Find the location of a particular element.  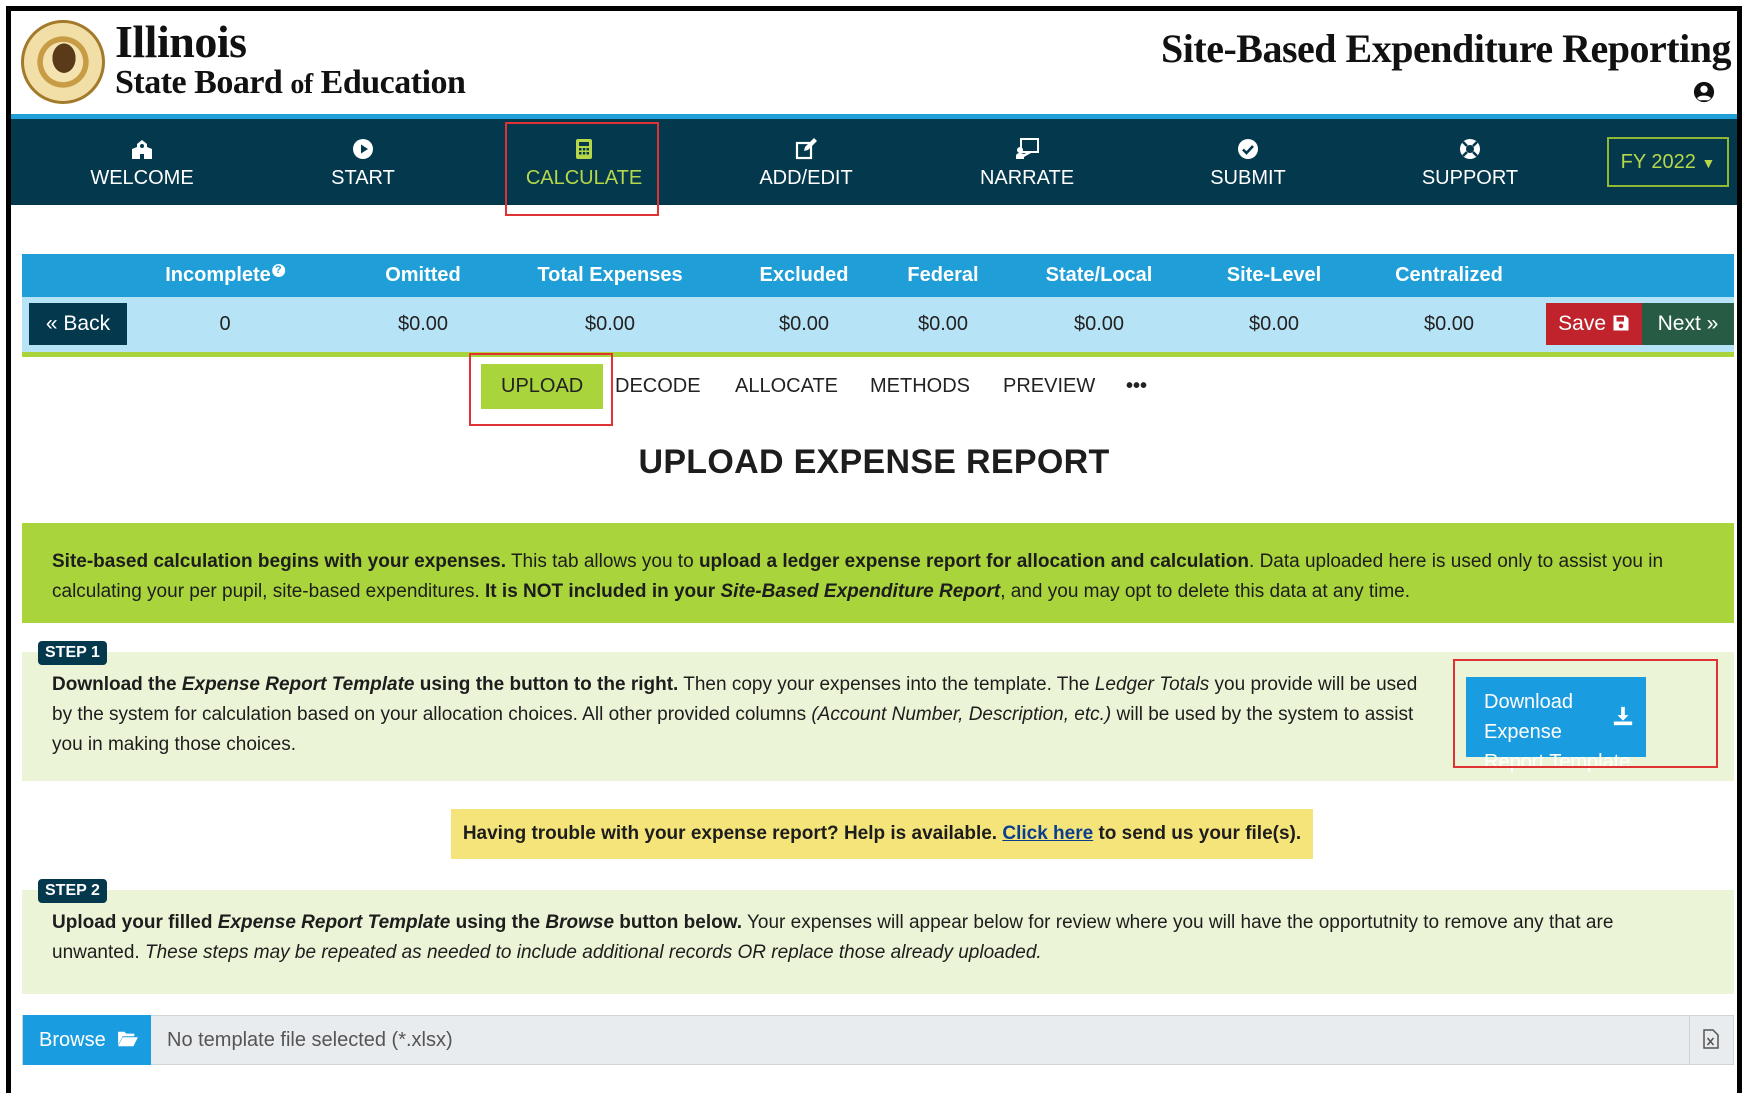

stat-value-incomplete: 0 is located at coordinates (225, 324).